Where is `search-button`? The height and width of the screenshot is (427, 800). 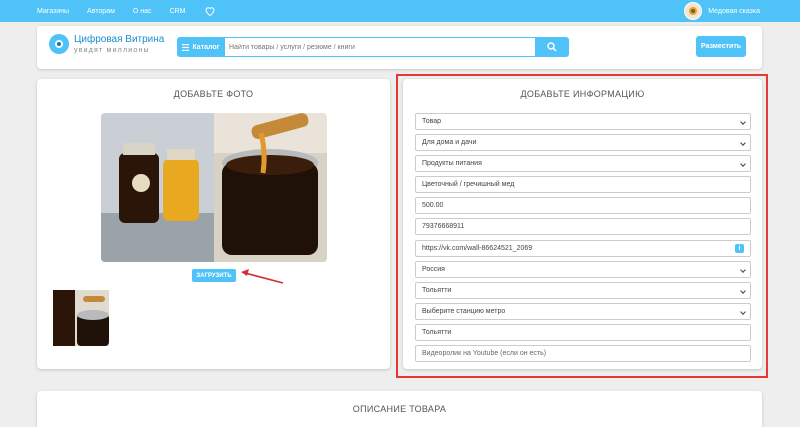
search-button is located at coordinates (552, 47).